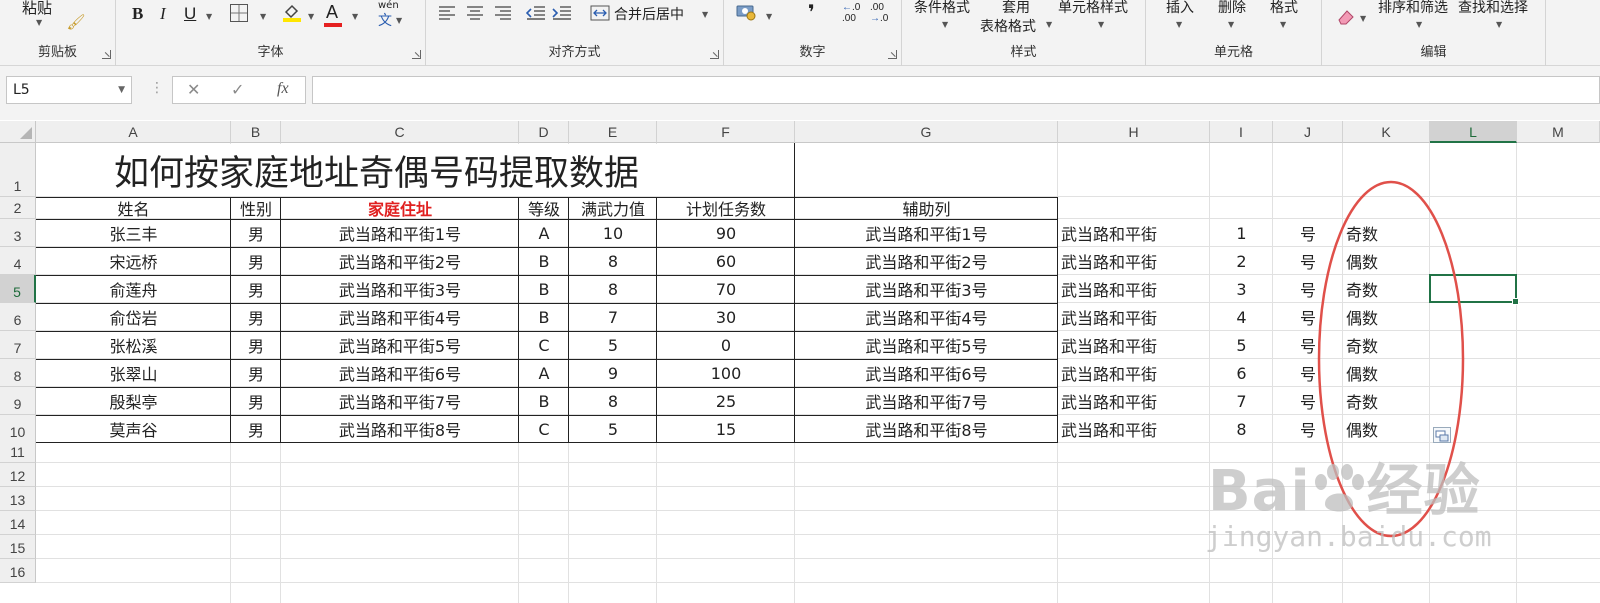  What do you see at coordinates (133, 289) in the screenshot?
I see `table-cell: 俞莲舟` at bounding box center [133, 289].